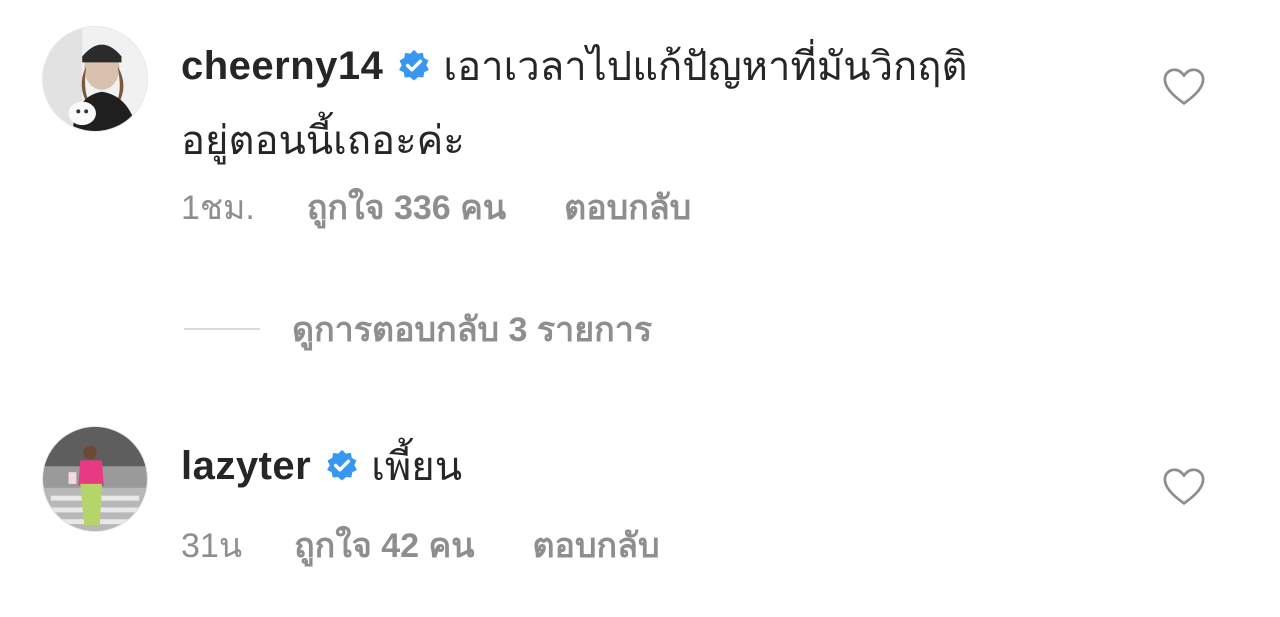 The width and height of the screenshot is (1280, 617). What do you see at coordinates (282, 66) in the screenshot?
I see `comment-username: cheerny14` at bounding box center [282, 66].